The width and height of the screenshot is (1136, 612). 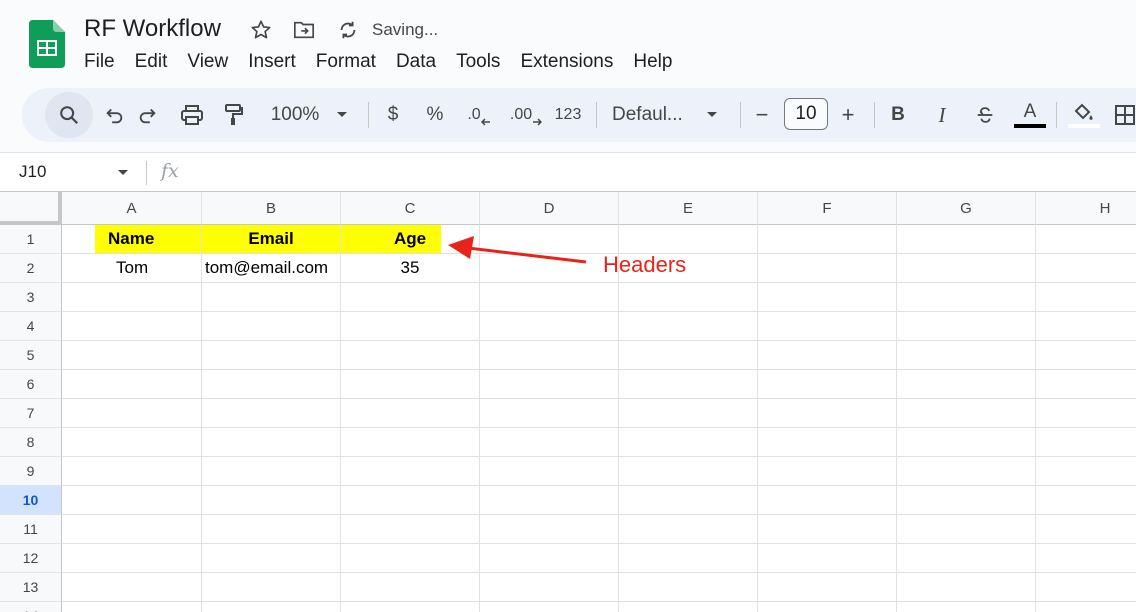 What do you see at coordinates (342, 115) in the screenshot?
I see `zoom-dropdown` at bounding box center [342, 115].